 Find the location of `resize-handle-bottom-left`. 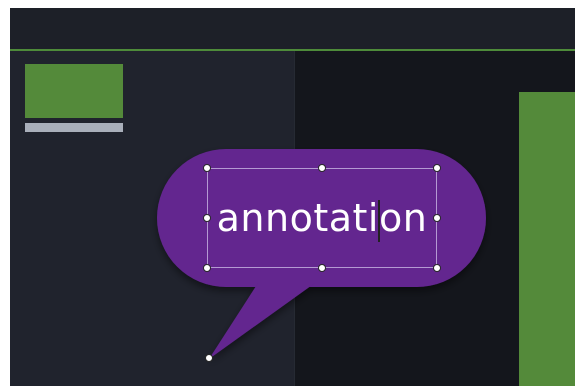

resize-handle-bottom-left is located at coordinates (207, 268).